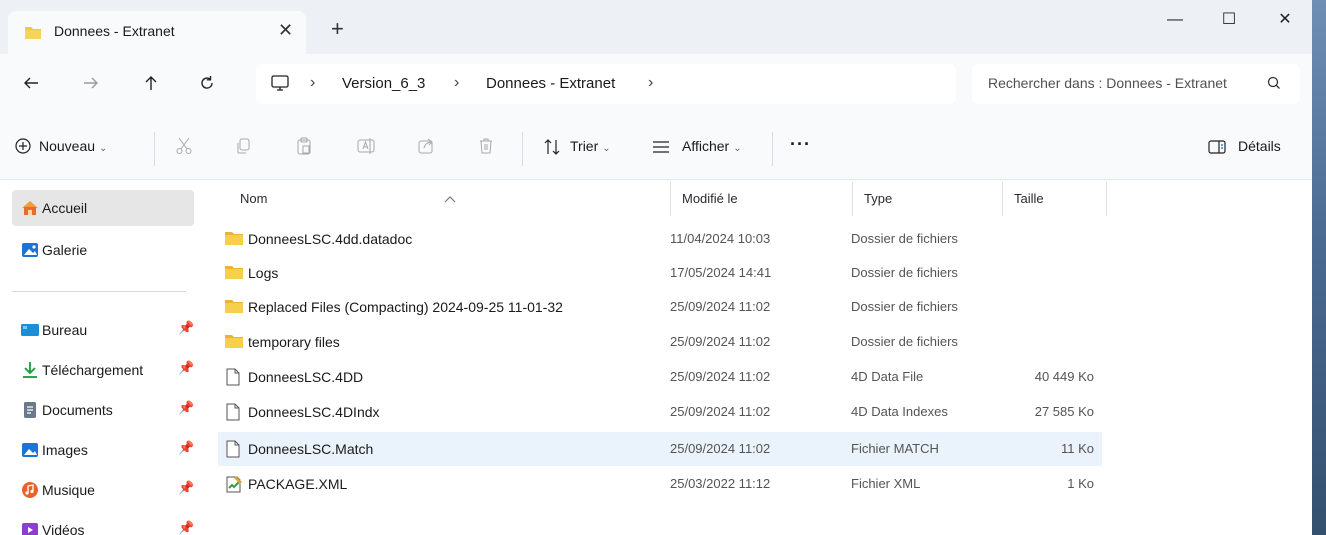 The image size is (1326, 535). What do you see at coordinates (800, 144) in the screenshot?
I see `more-options-button: ···` at bounding box center [800, 144].